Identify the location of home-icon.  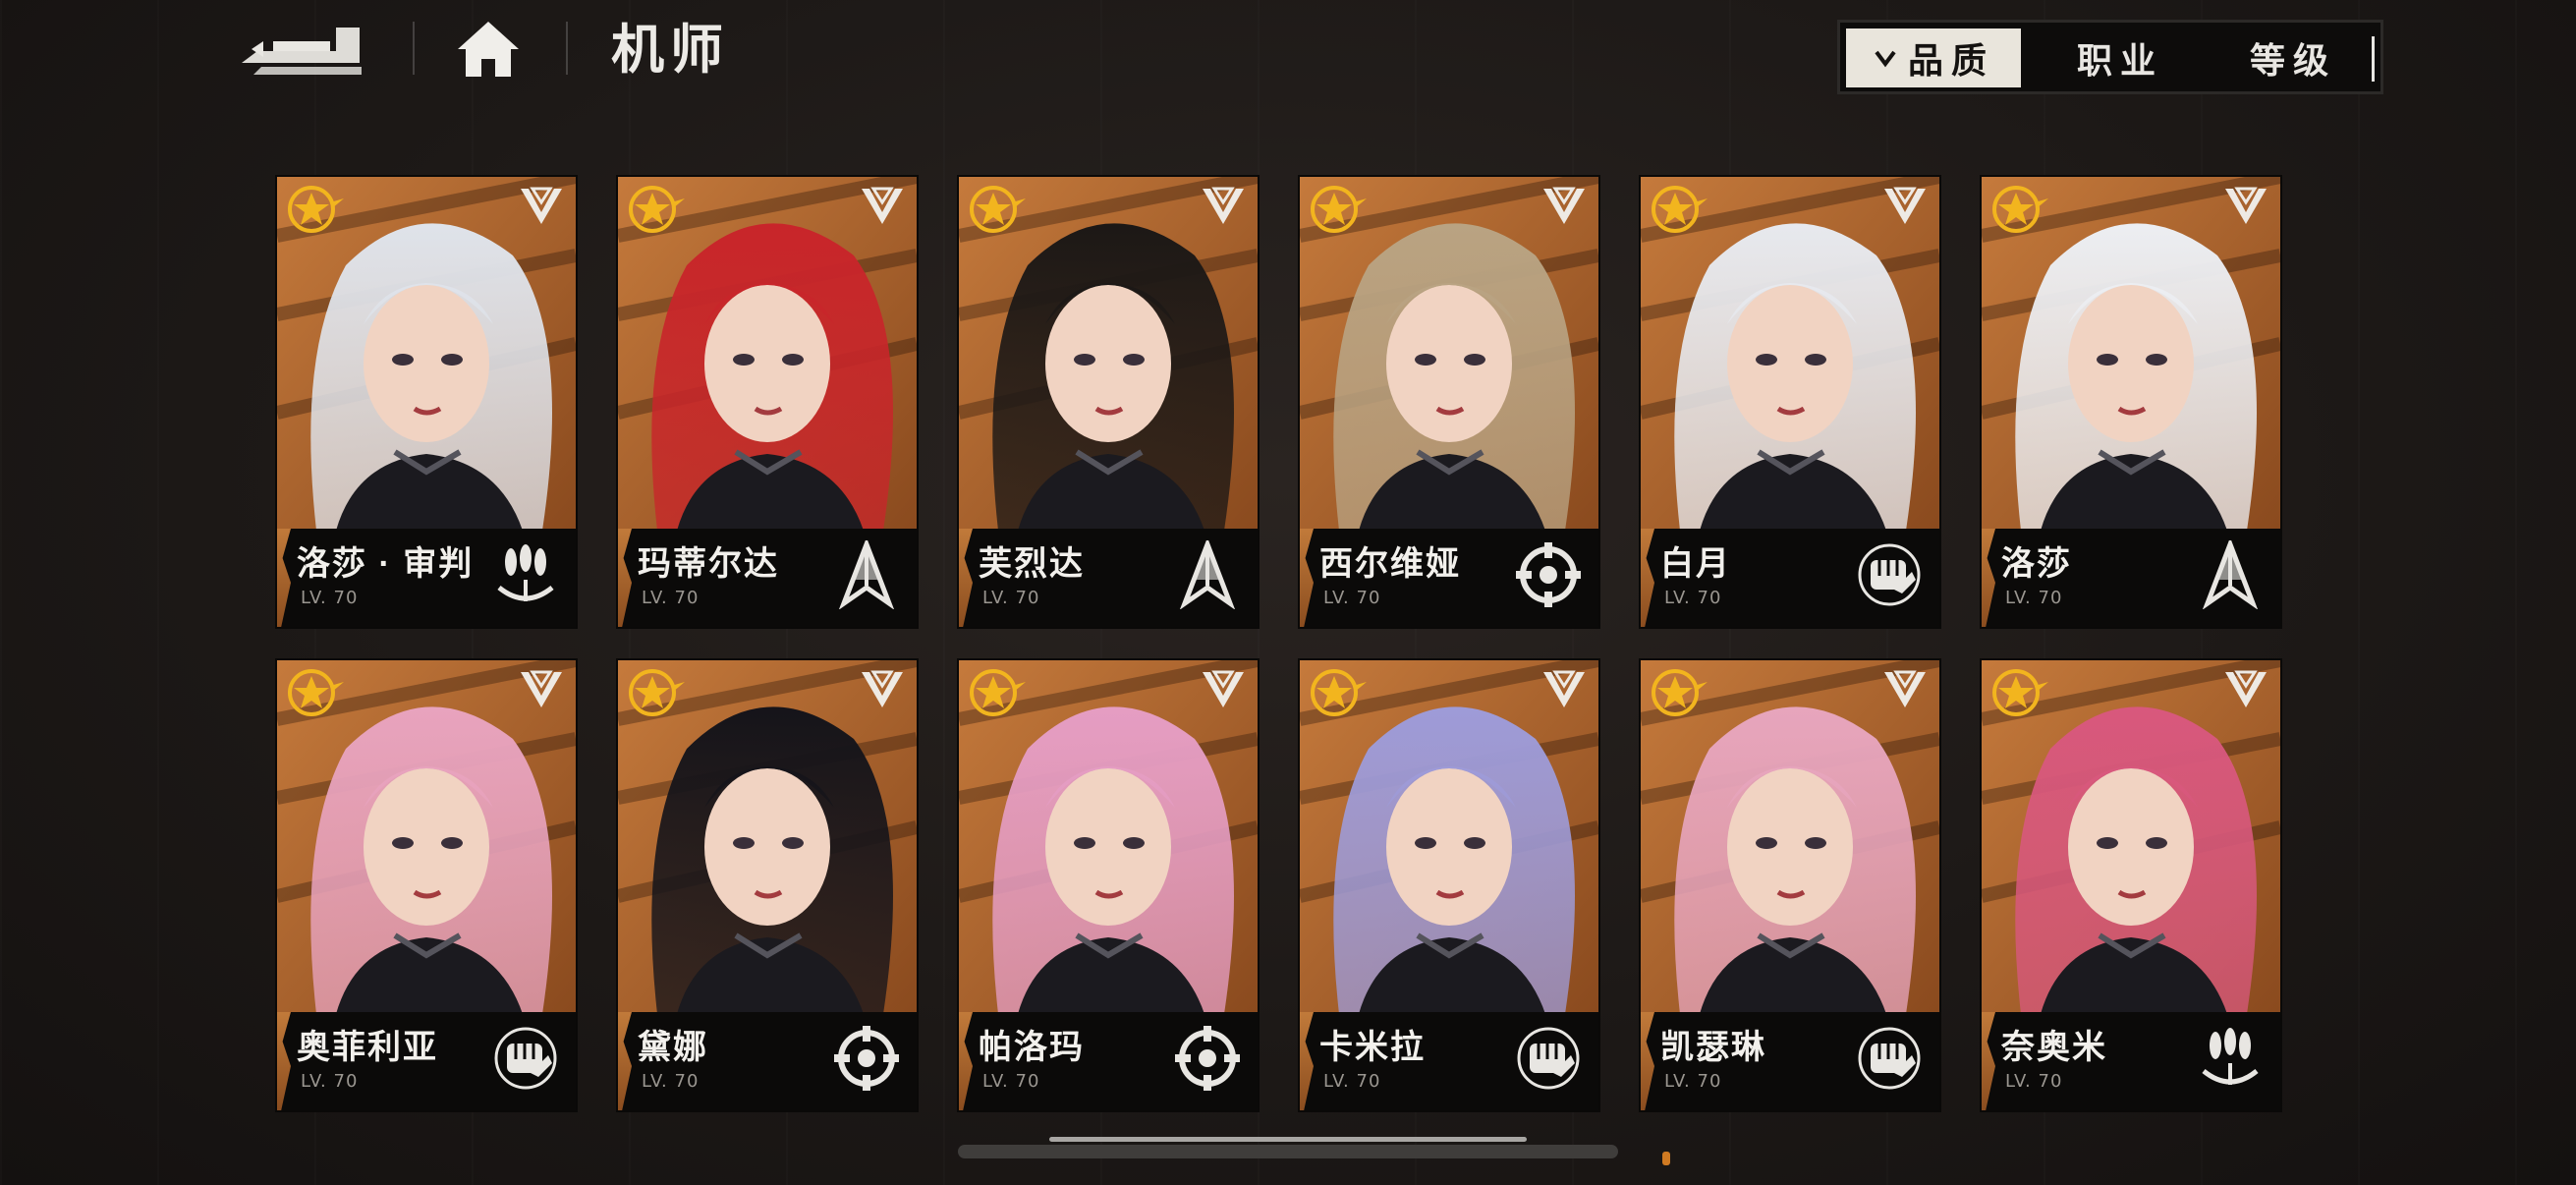
(488, 50).